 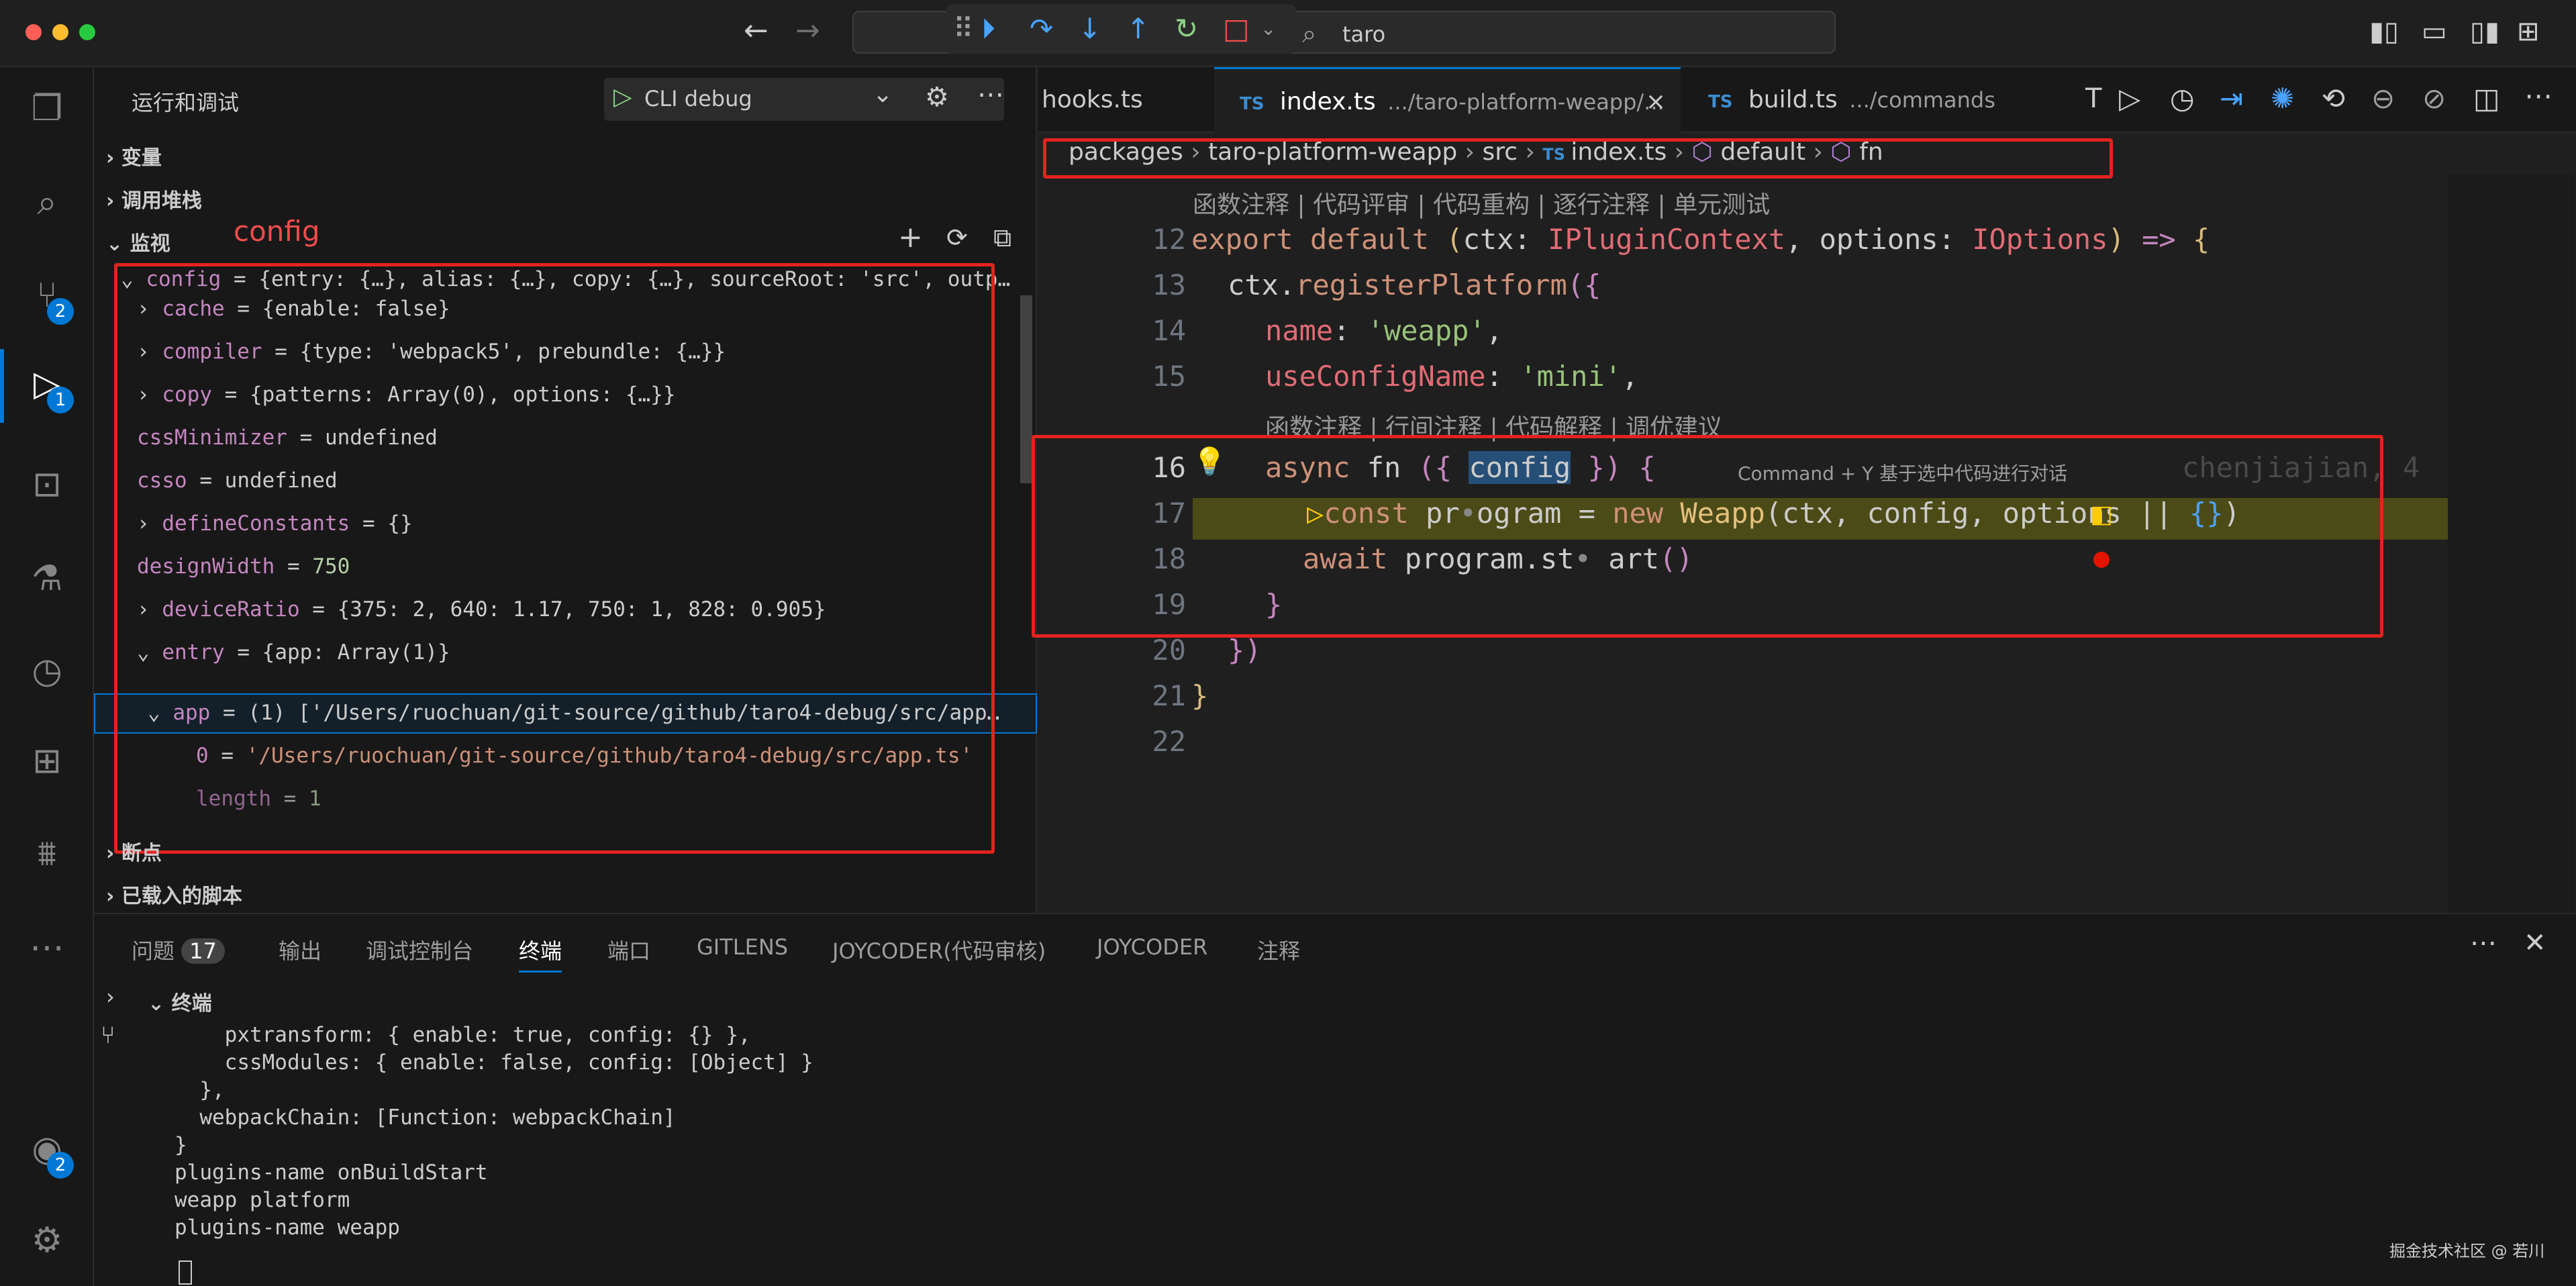 I want to click on stop-icon: □, so click(x=1236, y=29).